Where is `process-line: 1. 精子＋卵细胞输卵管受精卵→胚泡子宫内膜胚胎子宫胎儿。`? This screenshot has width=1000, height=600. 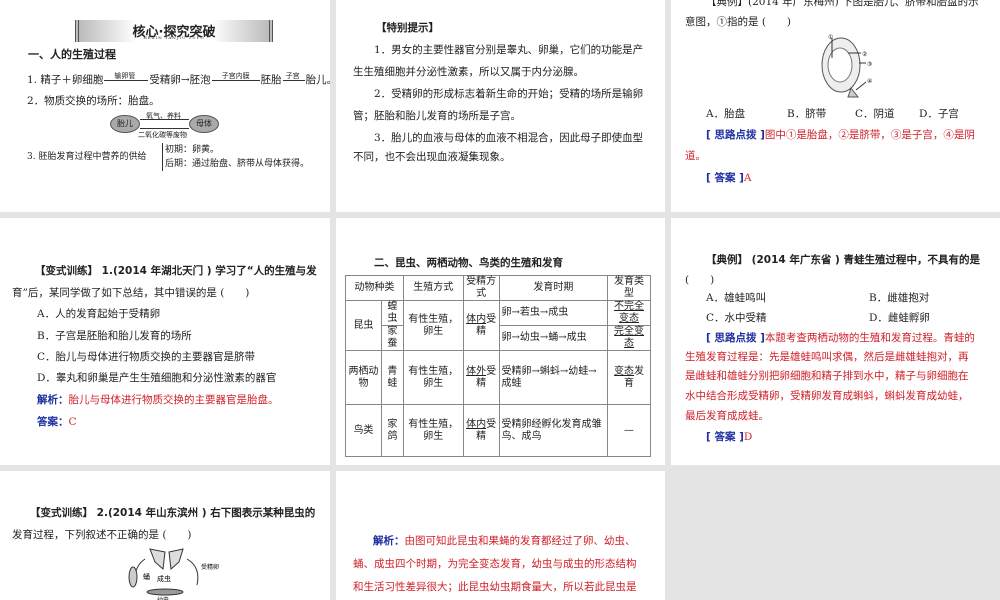 process-line: 1. 精子＋卵细胞输卵管受精卵→胚泡子宫内膜胚胎子宫胎儿。 is located at coordinates (178, 79).